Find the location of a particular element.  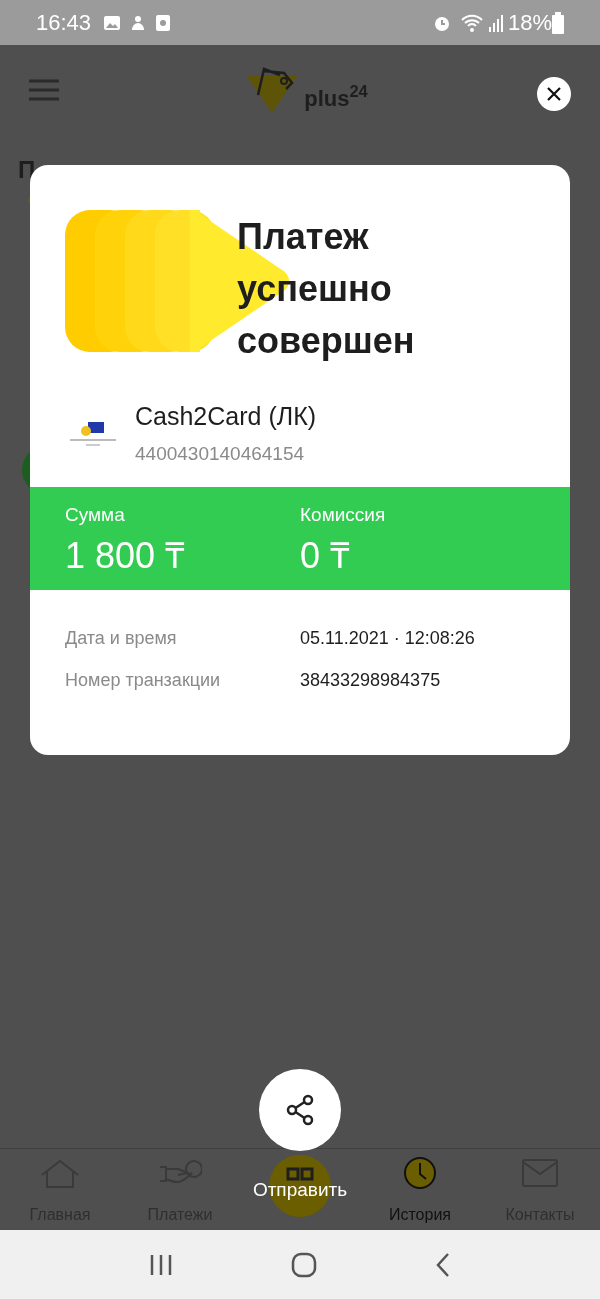

battery-icon is located at coordinates (558, 22).